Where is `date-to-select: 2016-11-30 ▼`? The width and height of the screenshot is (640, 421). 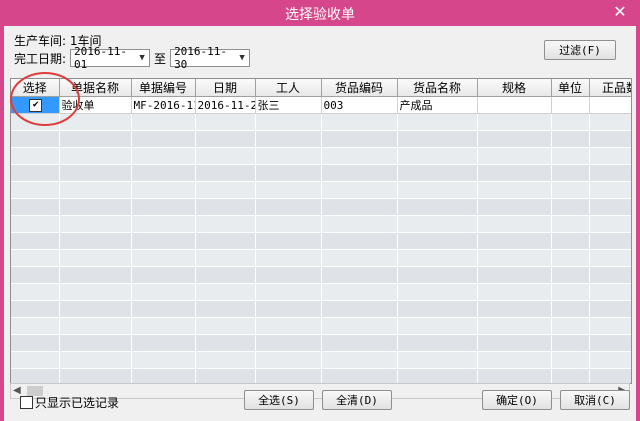
date-to-select: 2016-11-30 ▼ is located at coordinates (210, 58).